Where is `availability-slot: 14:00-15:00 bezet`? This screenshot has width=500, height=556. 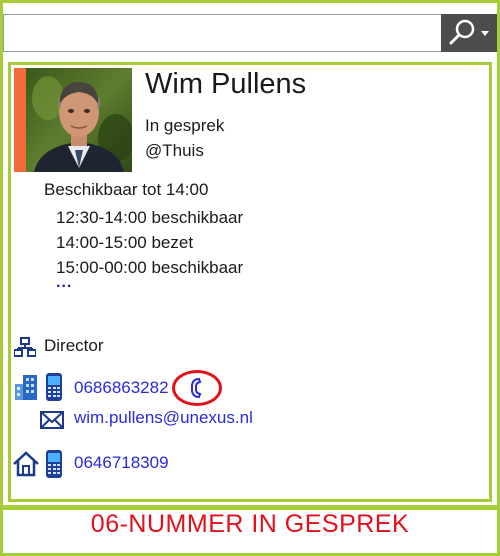 availability-slot: 14:00-15:00 bezet is located at coordinates (125, 242).